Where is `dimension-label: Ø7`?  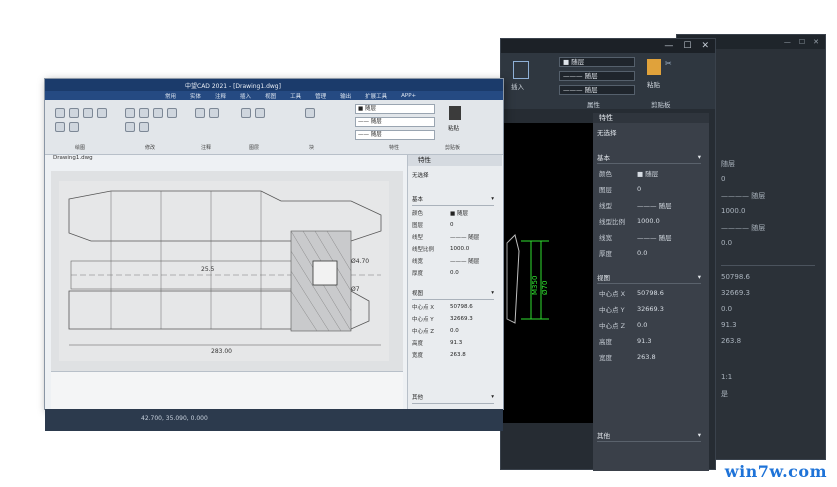 dimension-label: Ø7 is located at coordinates (355, 289).